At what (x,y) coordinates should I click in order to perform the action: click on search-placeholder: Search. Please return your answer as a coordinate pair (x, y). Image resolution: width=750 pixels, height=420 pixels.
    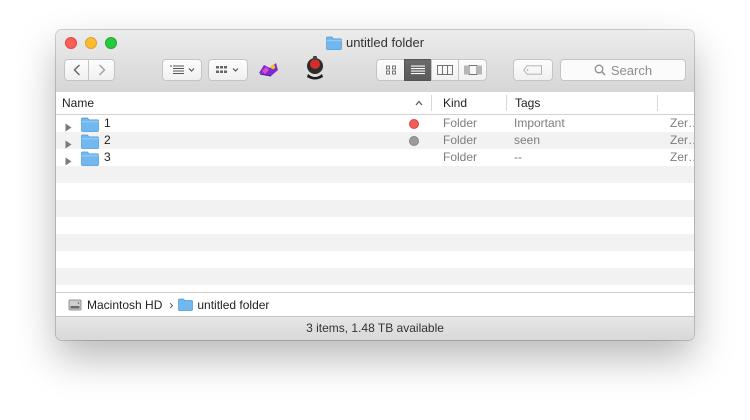
    Looking at the image, I should click on (631, 70).